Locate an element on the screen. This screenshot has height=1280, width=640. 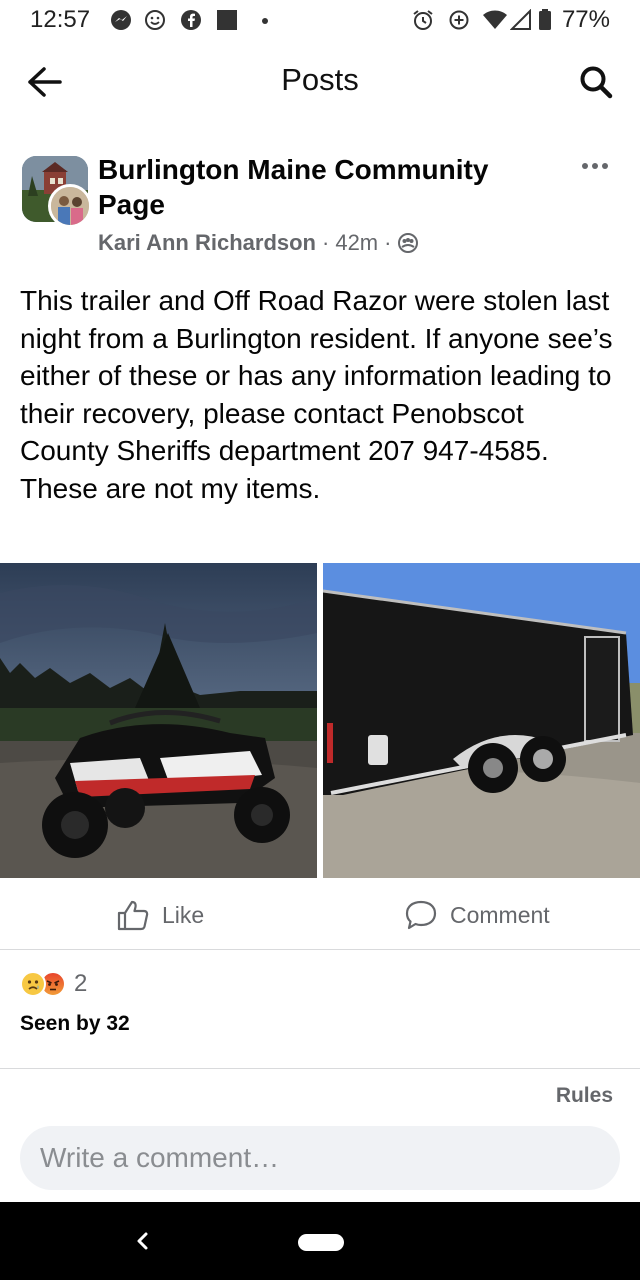
comment-button: Comment is located at coordinates (477, 915).